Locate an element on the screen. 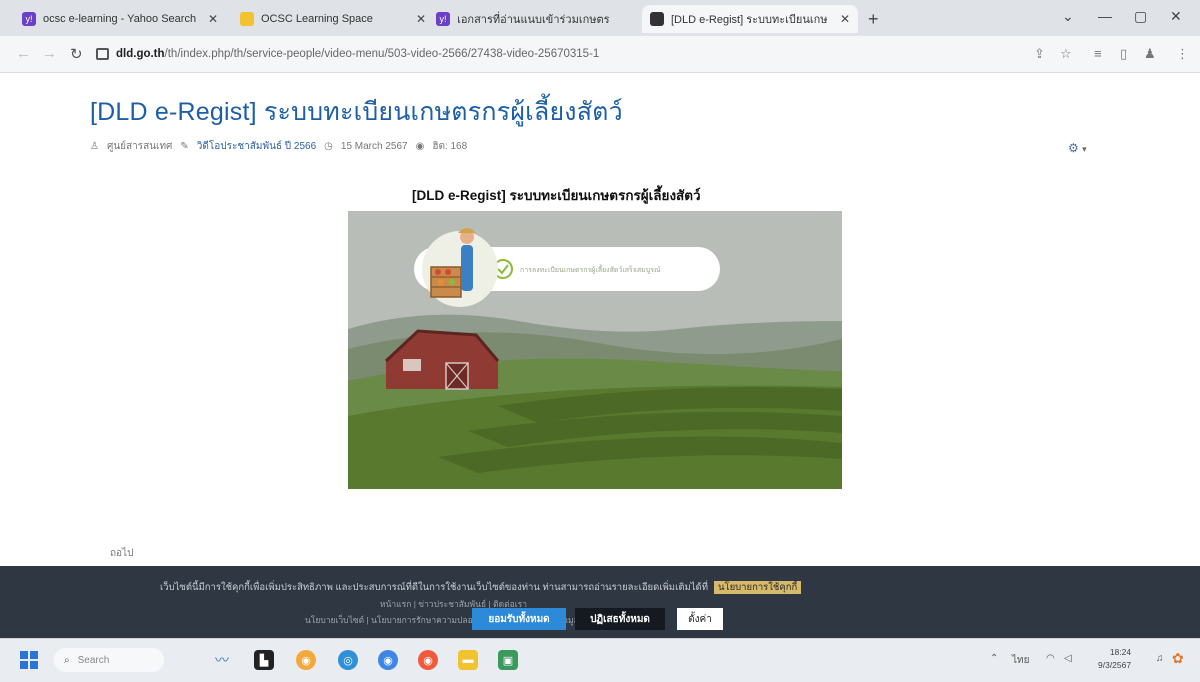 The image size is (1200, 682). calendar-icon: ◷ is located at coordinates (328, 146).